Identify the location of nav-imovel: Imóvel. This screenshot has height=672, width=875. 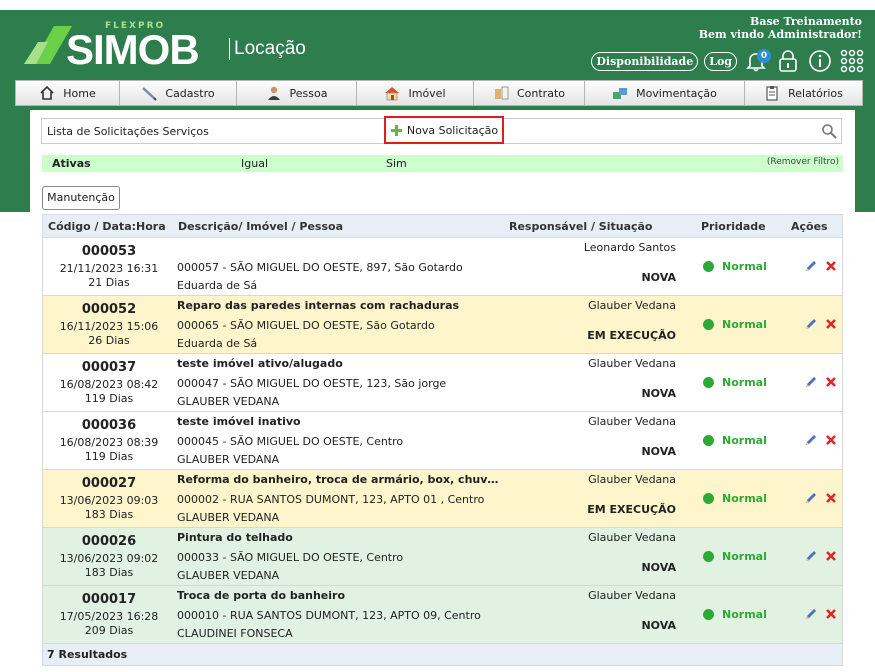
(415, 93).